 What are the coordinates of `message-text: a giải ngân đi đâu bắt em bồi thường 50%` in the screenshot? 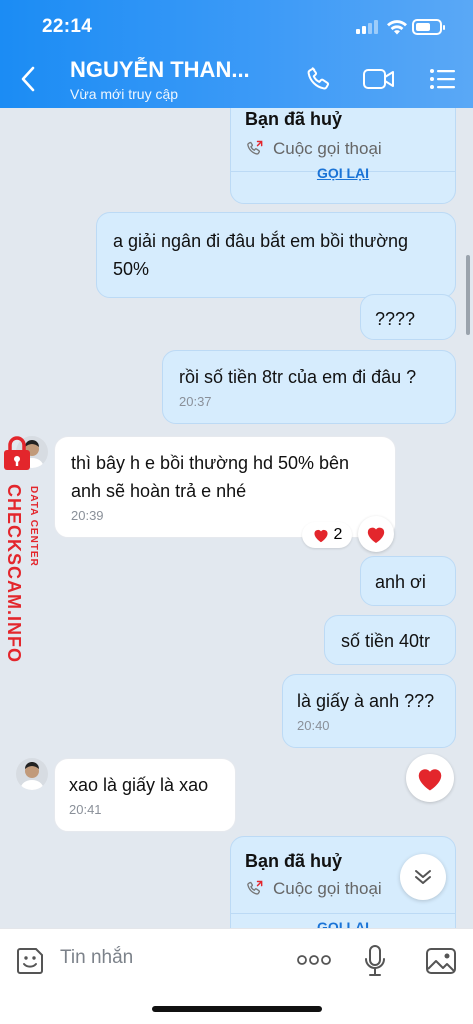 It's located at (261, 255).